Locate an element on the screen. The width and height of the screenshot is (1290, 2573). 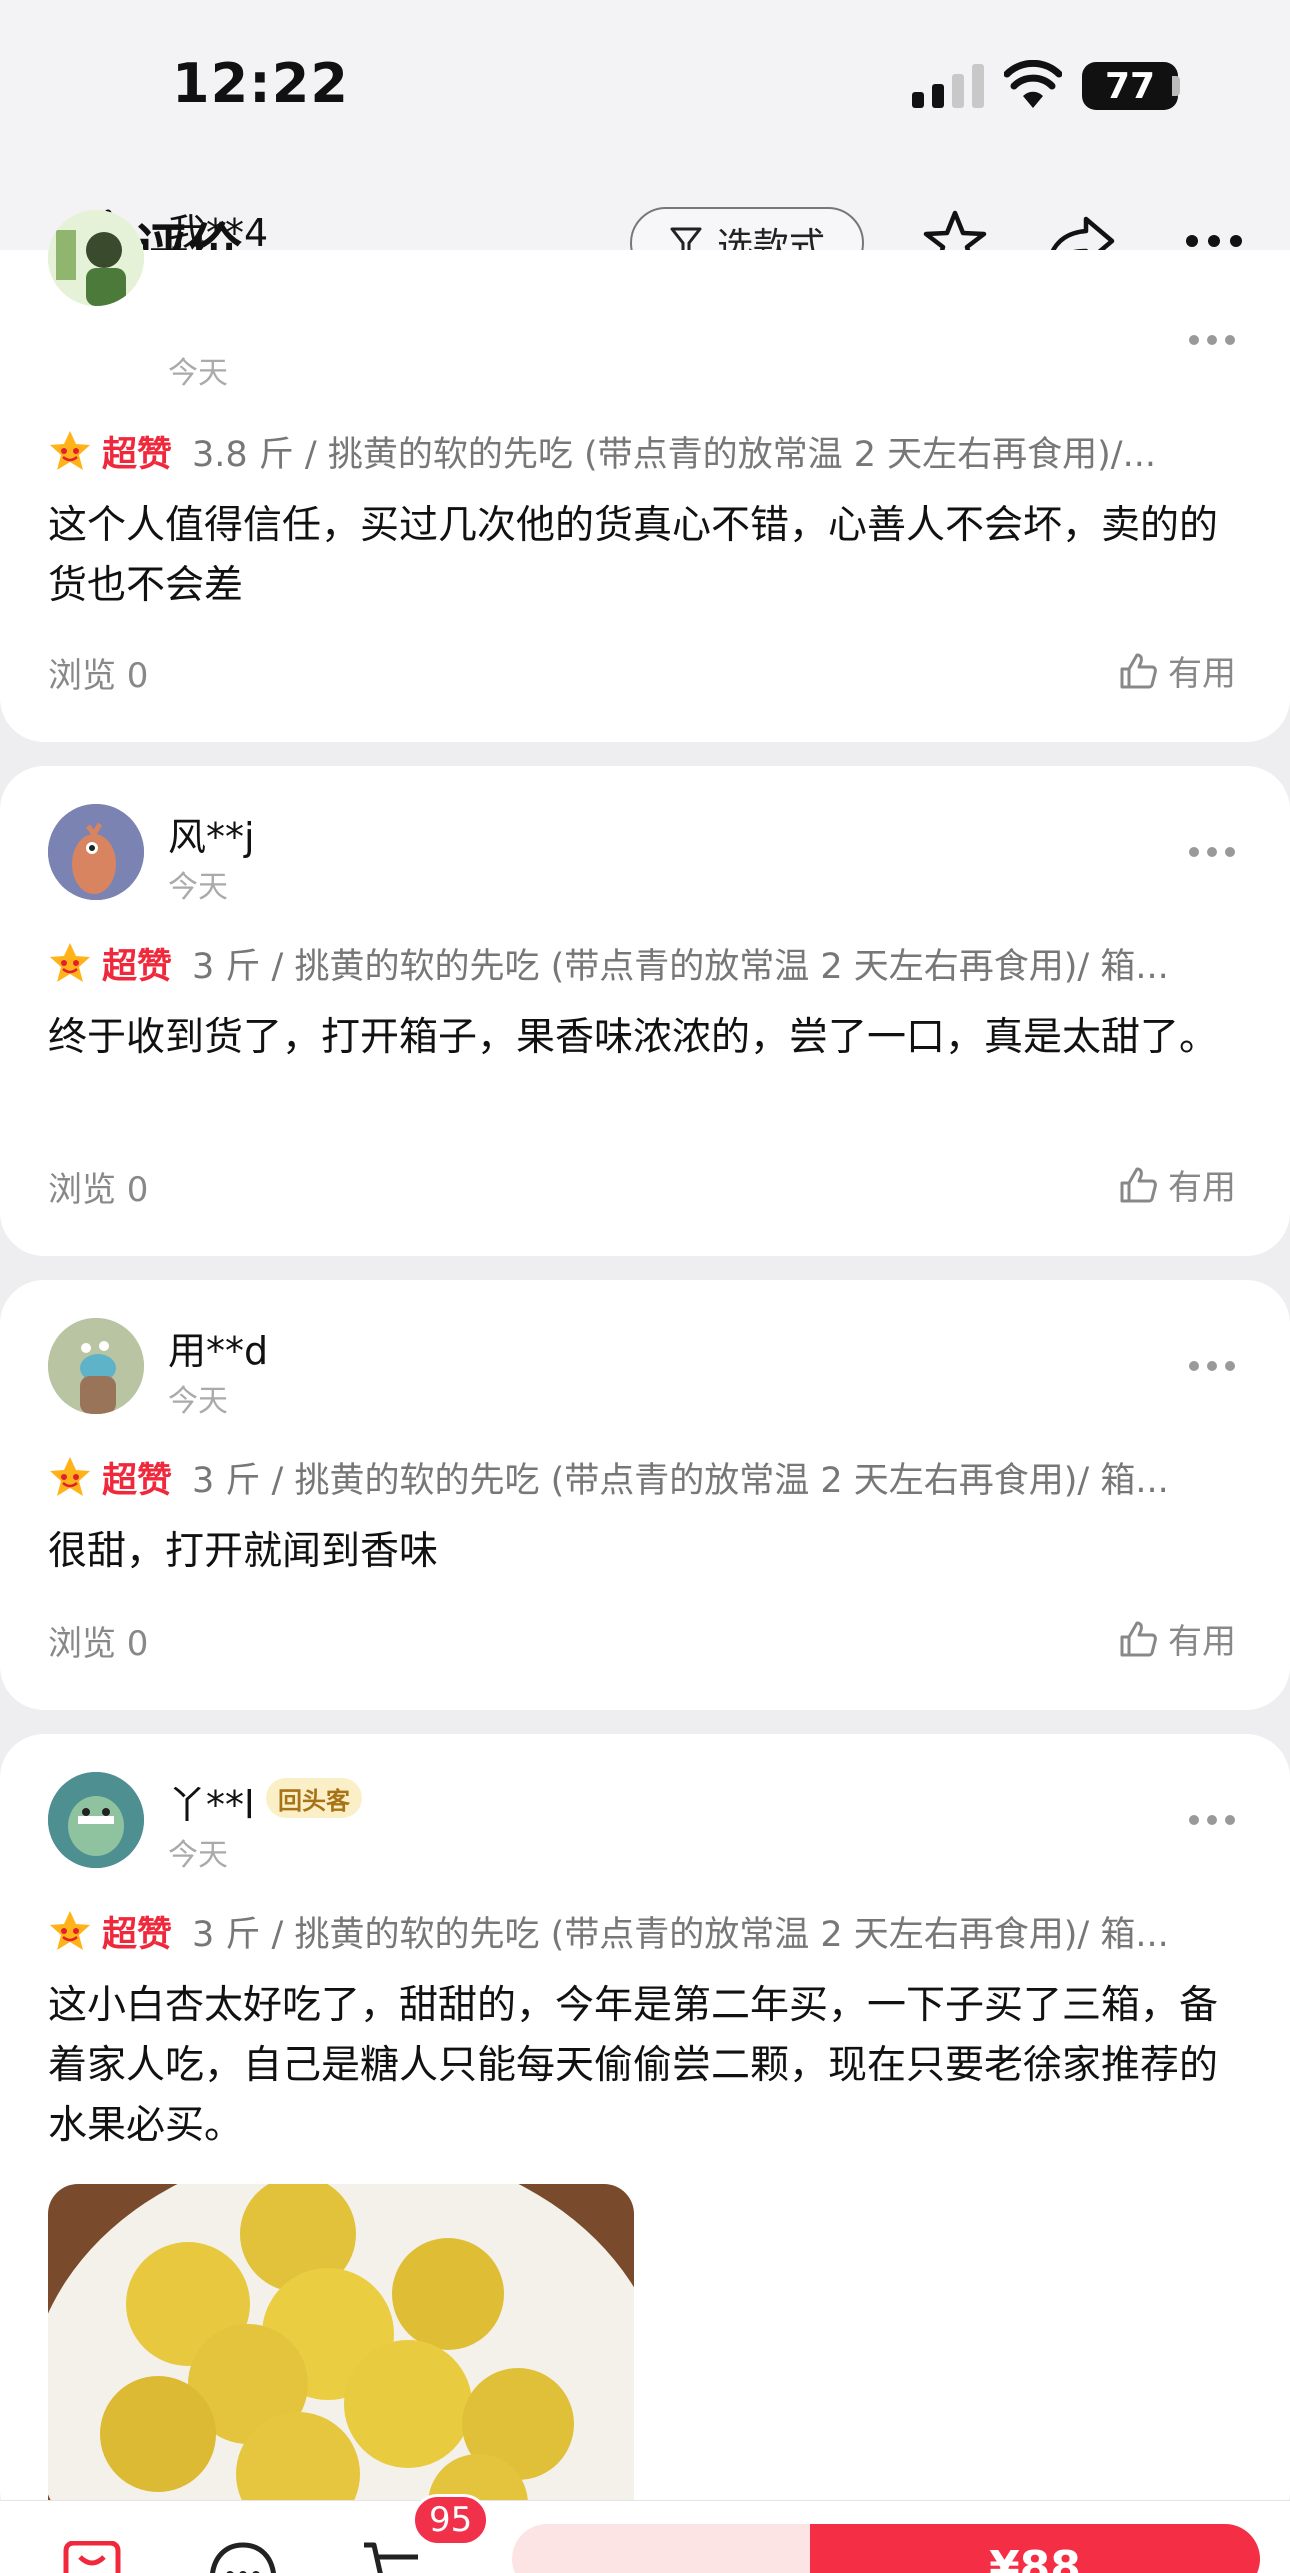
review-photo is located at coordinates (341, 2354).